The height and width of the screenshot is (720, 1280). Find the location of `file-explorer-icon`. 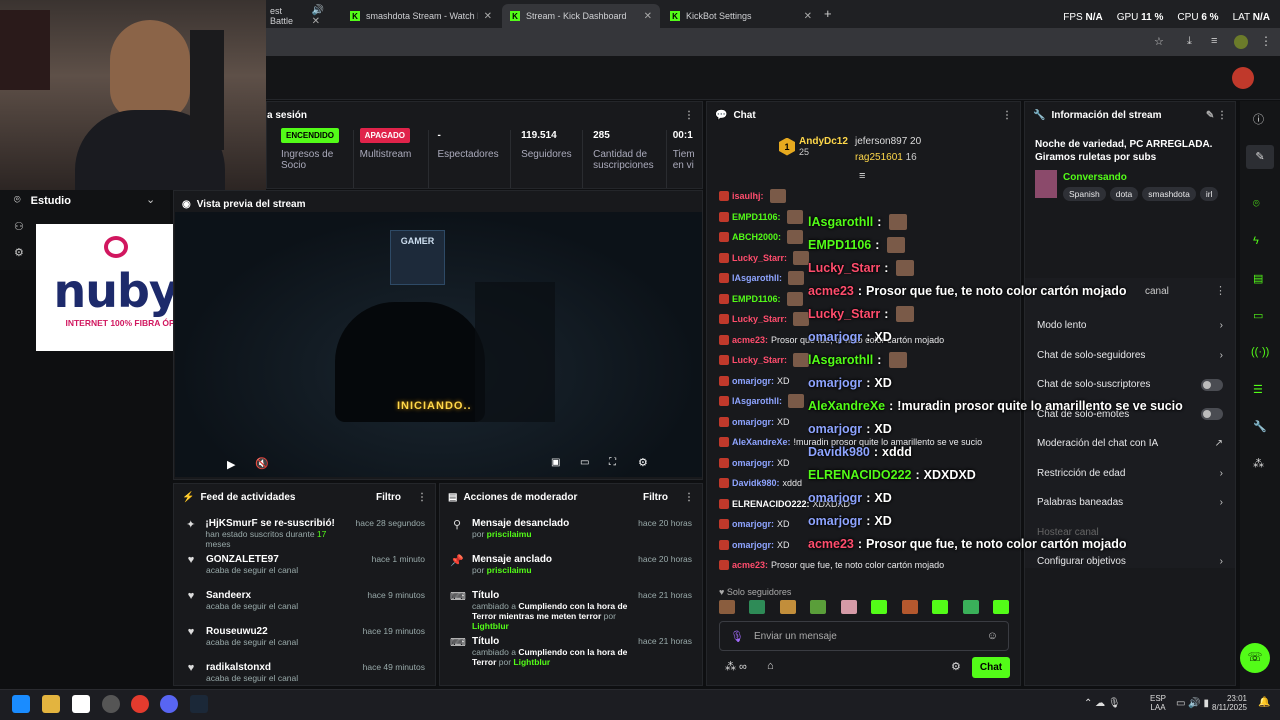

file-explorer-icon is located at coordinates (51, 704).